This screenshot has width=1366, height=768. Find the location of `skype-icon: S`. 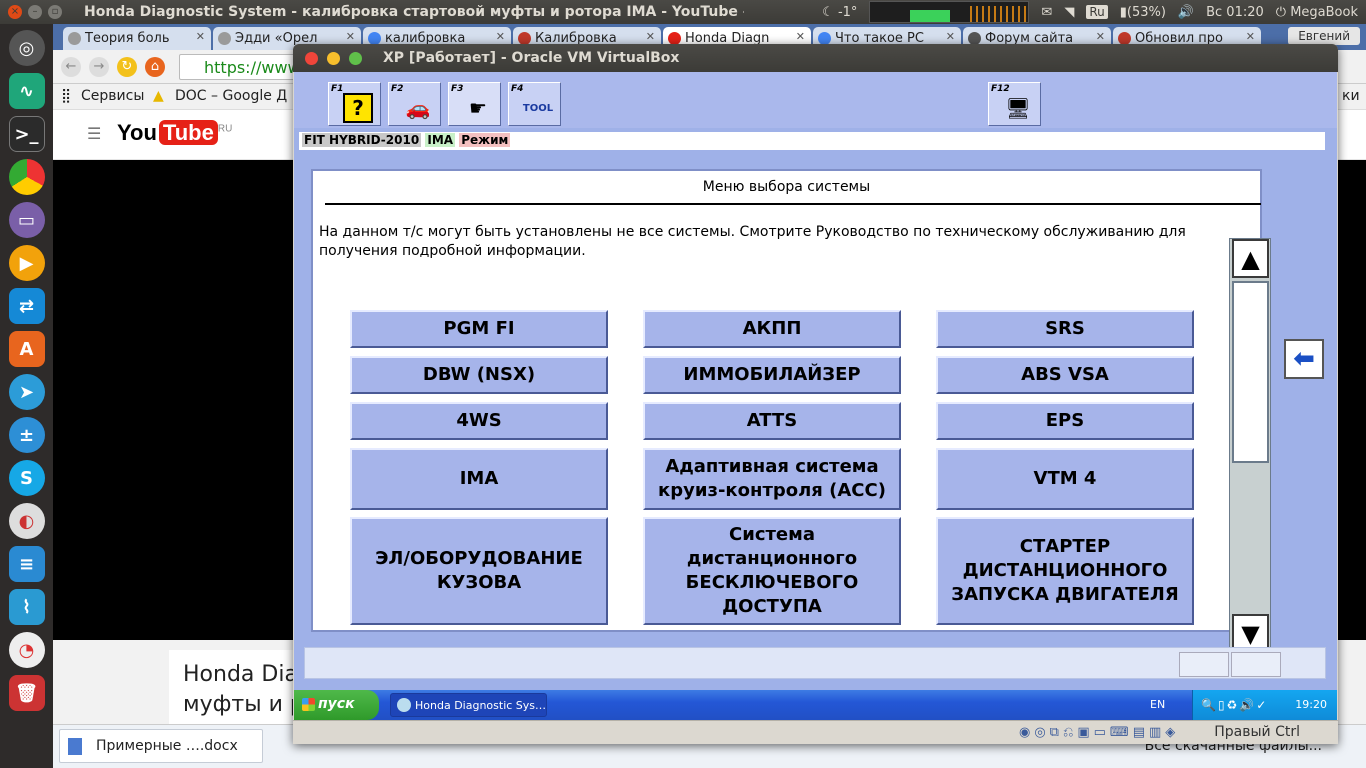

skype-icon: S is located at coordinates (26, 478).